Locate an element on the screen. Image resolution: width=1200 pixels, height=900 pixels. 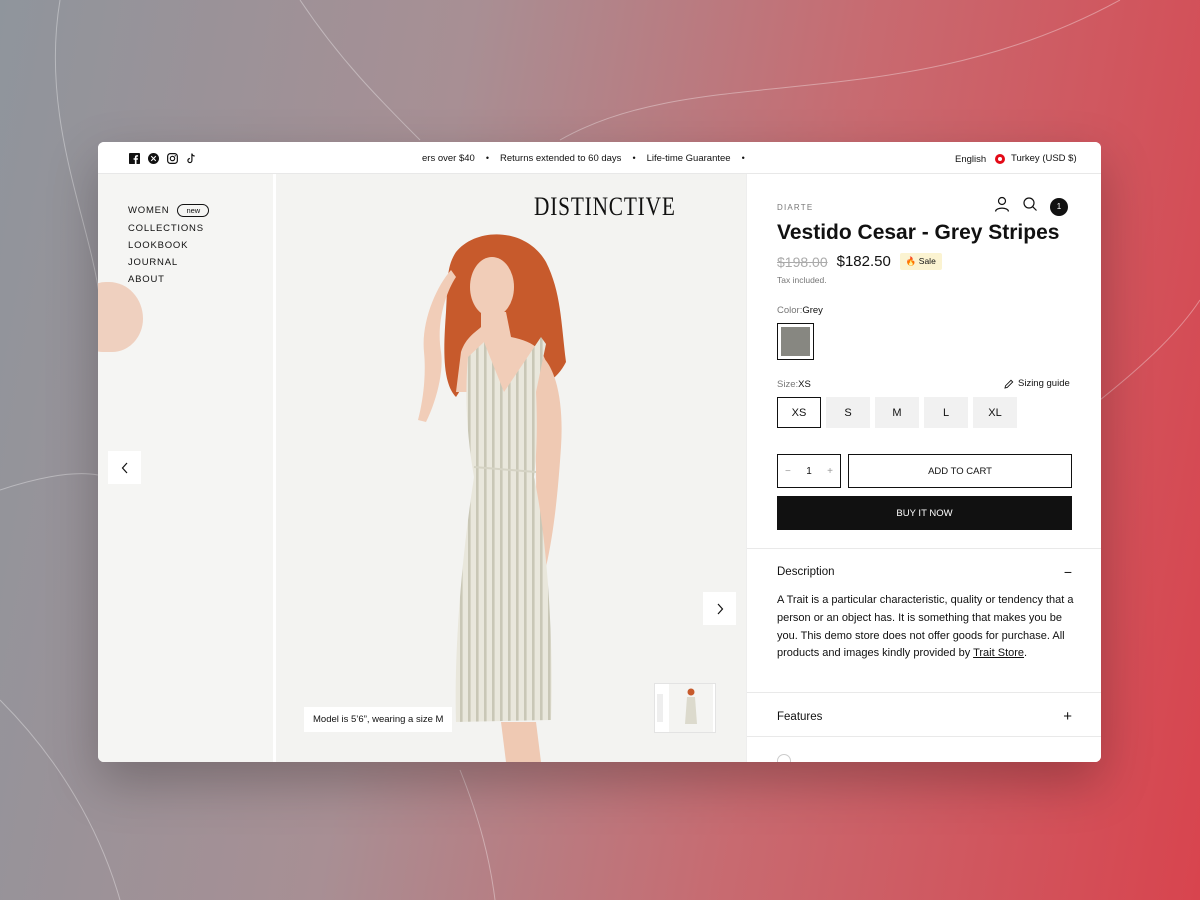
size-options: XS S M L XL is located at coordinates (897, 412).